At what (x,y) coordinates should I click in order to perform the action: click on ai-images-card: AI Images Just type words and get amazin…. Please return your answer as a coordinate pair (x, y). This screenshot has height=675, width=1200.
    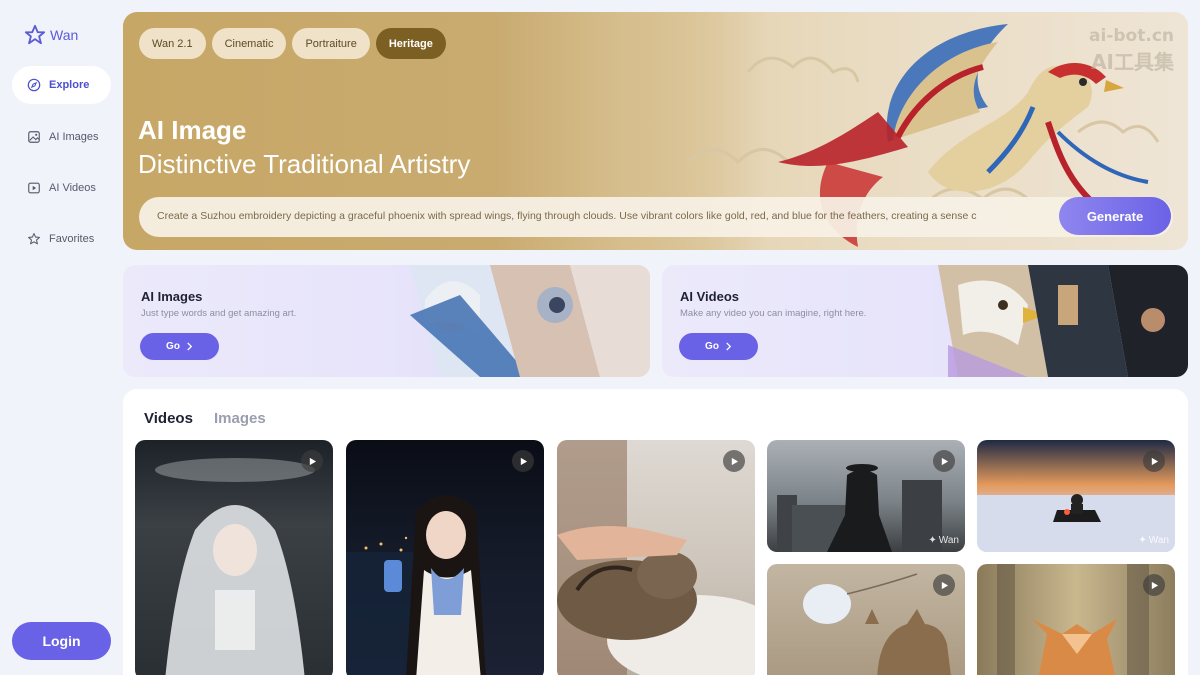
    Looking at the image, I should click on (386, 321).